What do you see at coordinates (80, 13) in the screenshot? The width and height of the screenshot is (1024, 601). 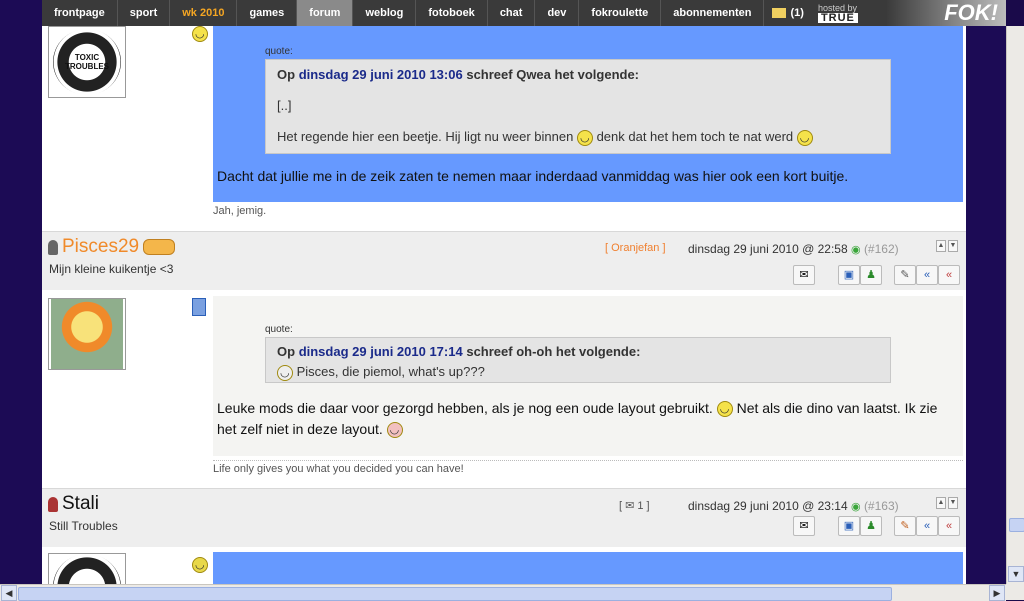 I see `nav-frontpage: frontpage` at bounding box center [80, 13].